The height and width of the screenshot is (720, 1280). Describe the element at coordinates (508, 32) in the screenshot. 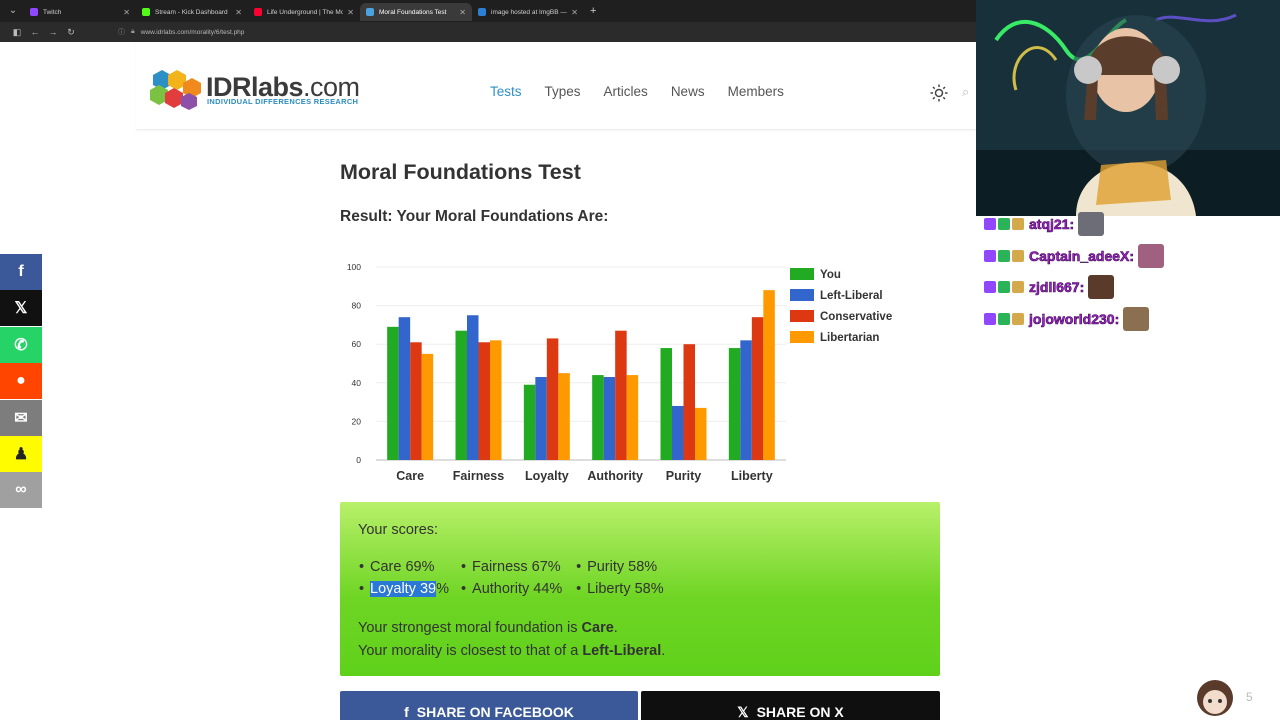

I see `url-field: ⓘ 🔒︎ www.idrlabs.com/morality/6/test.php` at that location.